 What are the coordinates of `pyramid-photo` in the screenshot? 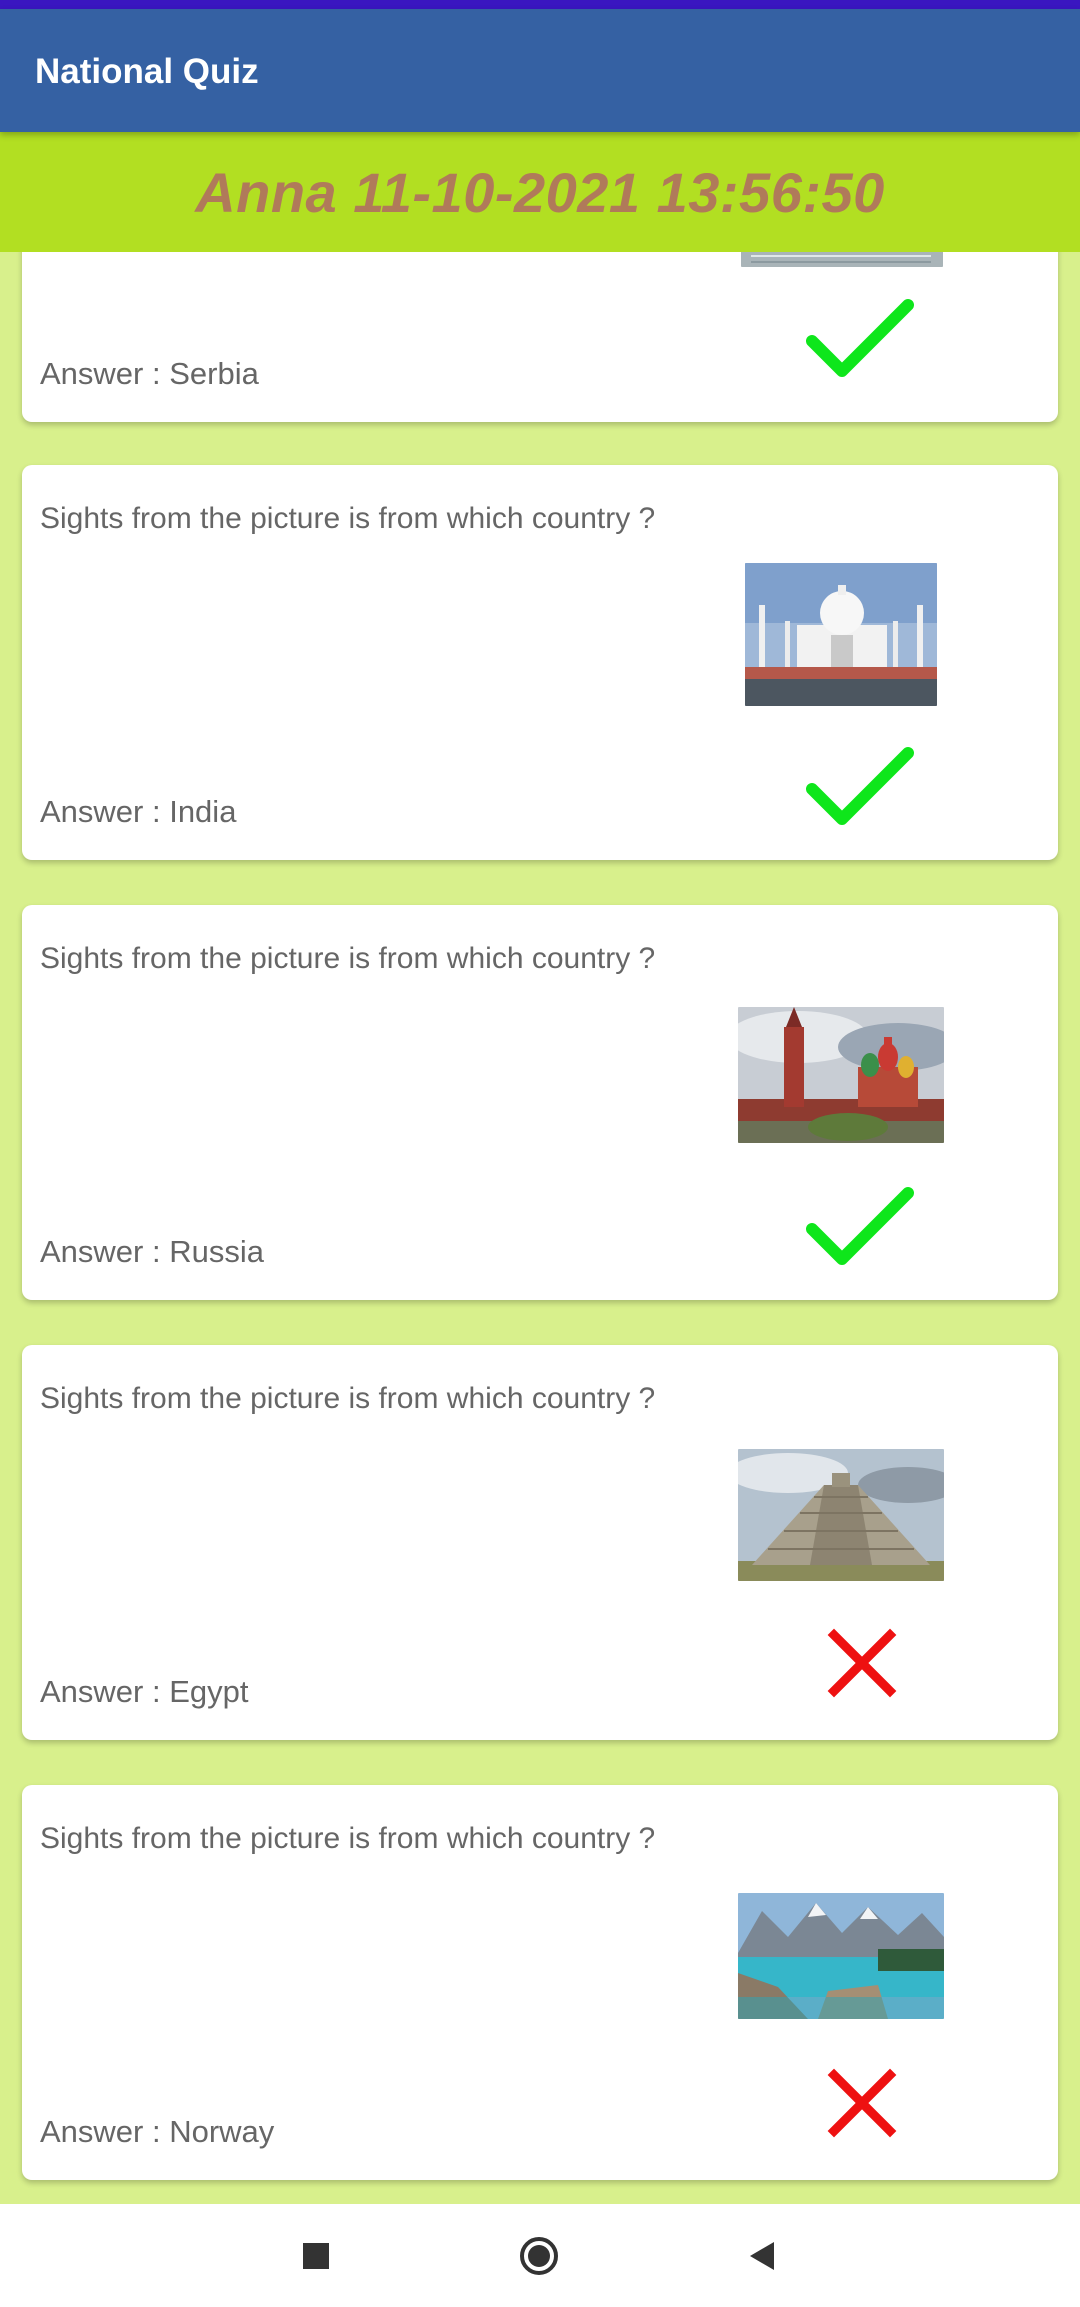 It's located at (841, 1515).